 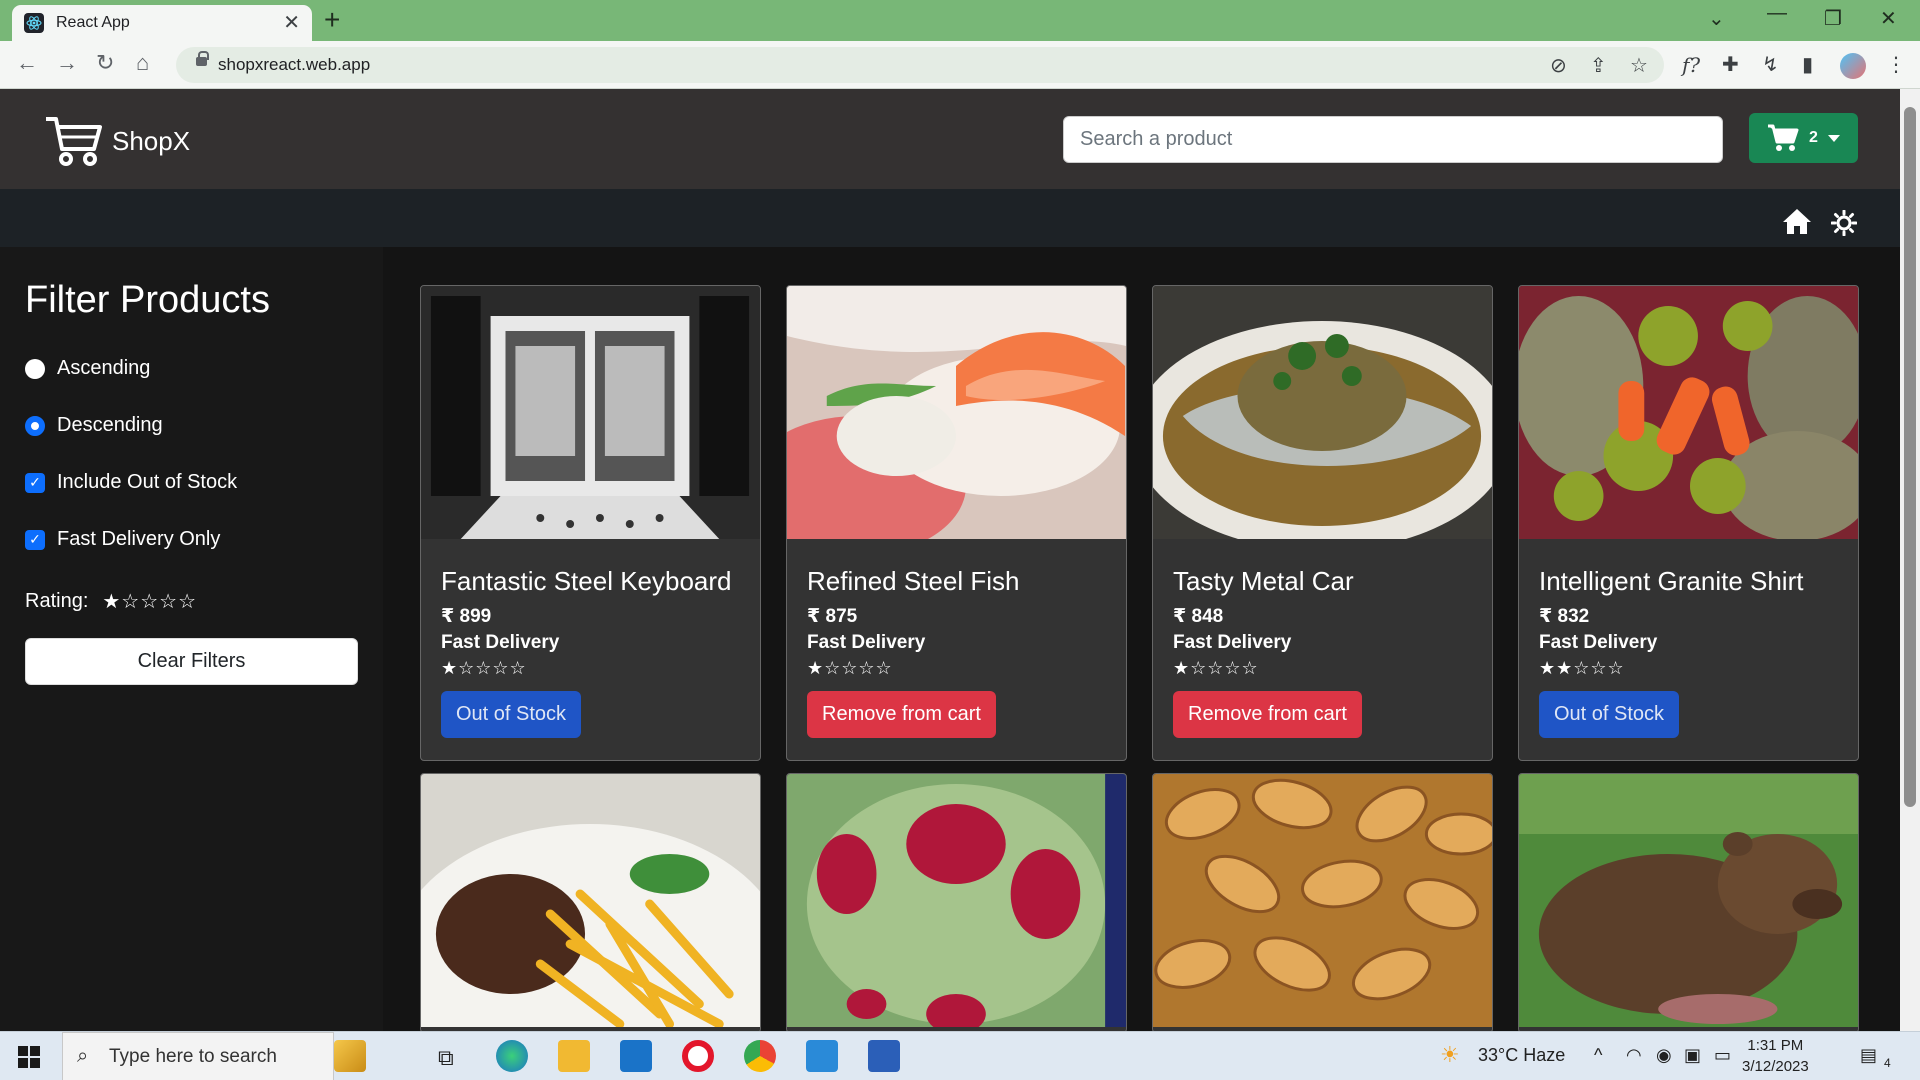 I want to click on notification-count: 4, so click(x=1887, y=1063).